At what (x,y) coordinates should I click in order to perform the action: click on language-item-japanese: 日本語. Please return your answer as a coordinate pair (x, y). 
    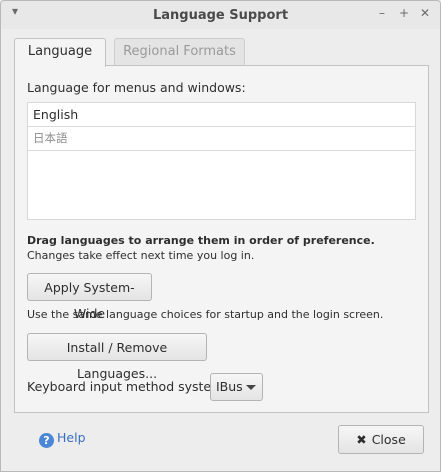
    Looking at the image, I should click on (221, 139).